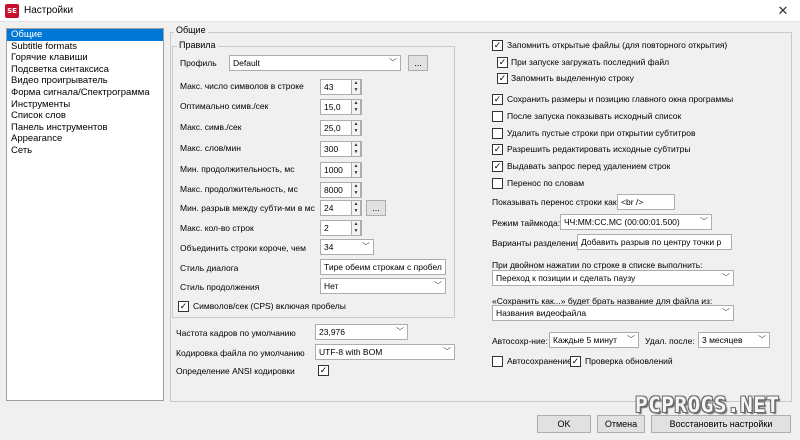 Image resolution: width=800 pixels, height=440 pixels. I want to click on autobackup-label: Автосохр-ние:, so click(520, 341).